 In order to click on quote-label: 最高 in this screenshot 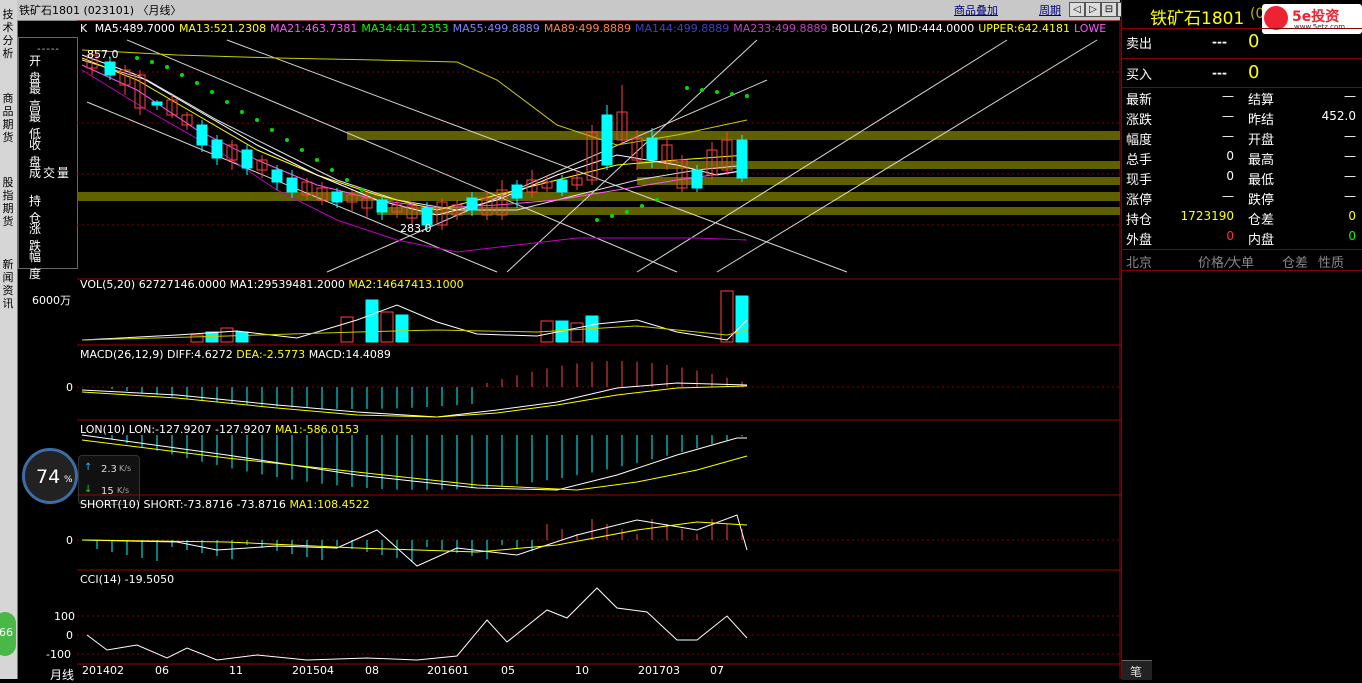, I will do `click(1261, 160)`.